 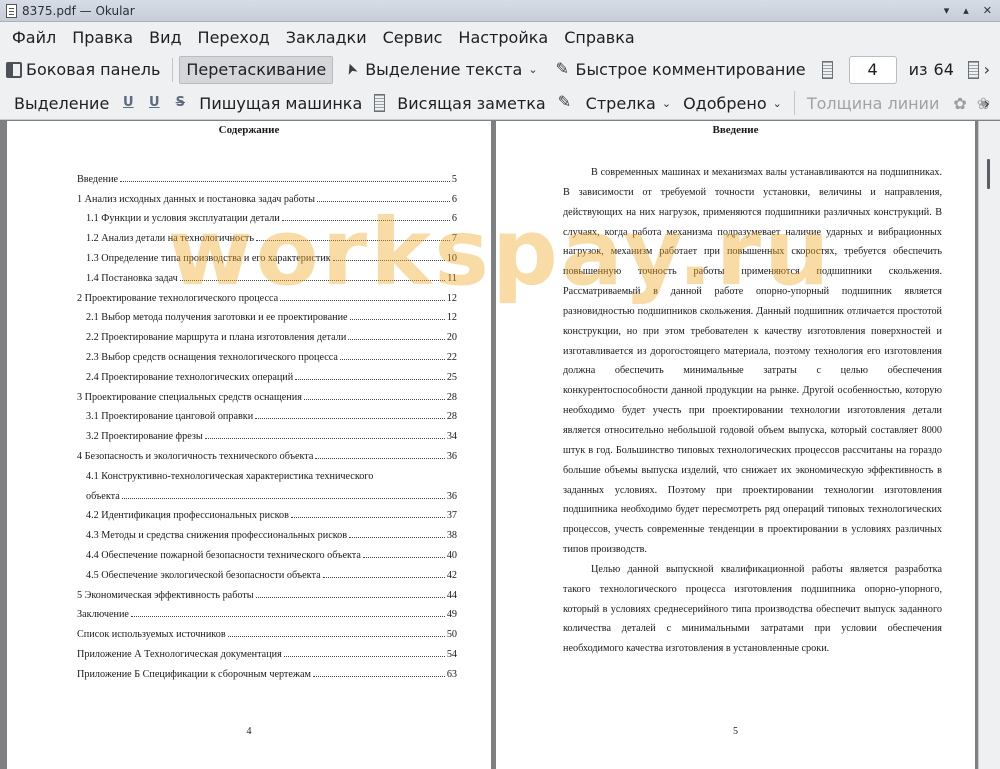 What do you see at coordinates (973, 69) in the screenshot?
I see `next-page-icon` at bounding box center [973, 69].